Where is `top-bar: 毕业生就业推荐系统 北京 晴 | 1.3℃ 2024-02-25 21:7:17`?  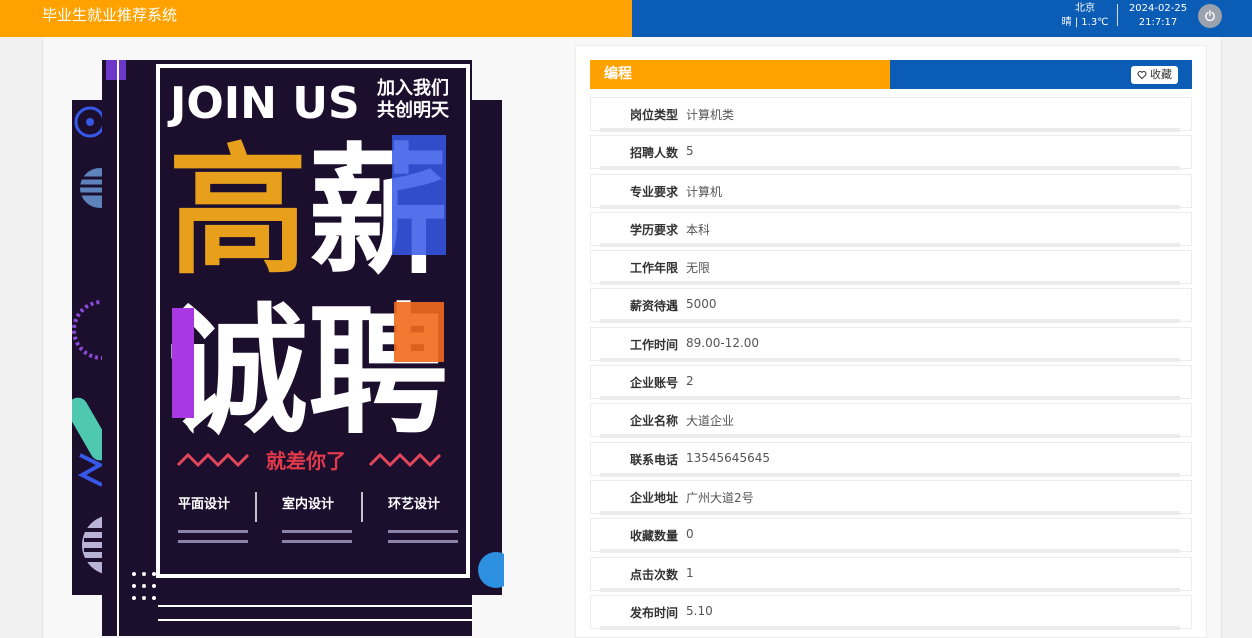 top-bar: 毕业生就业推荐系统 北京 晴 | 1.3℃ 2024-02-25 21:7:17 is located at coordinates (626, 18).